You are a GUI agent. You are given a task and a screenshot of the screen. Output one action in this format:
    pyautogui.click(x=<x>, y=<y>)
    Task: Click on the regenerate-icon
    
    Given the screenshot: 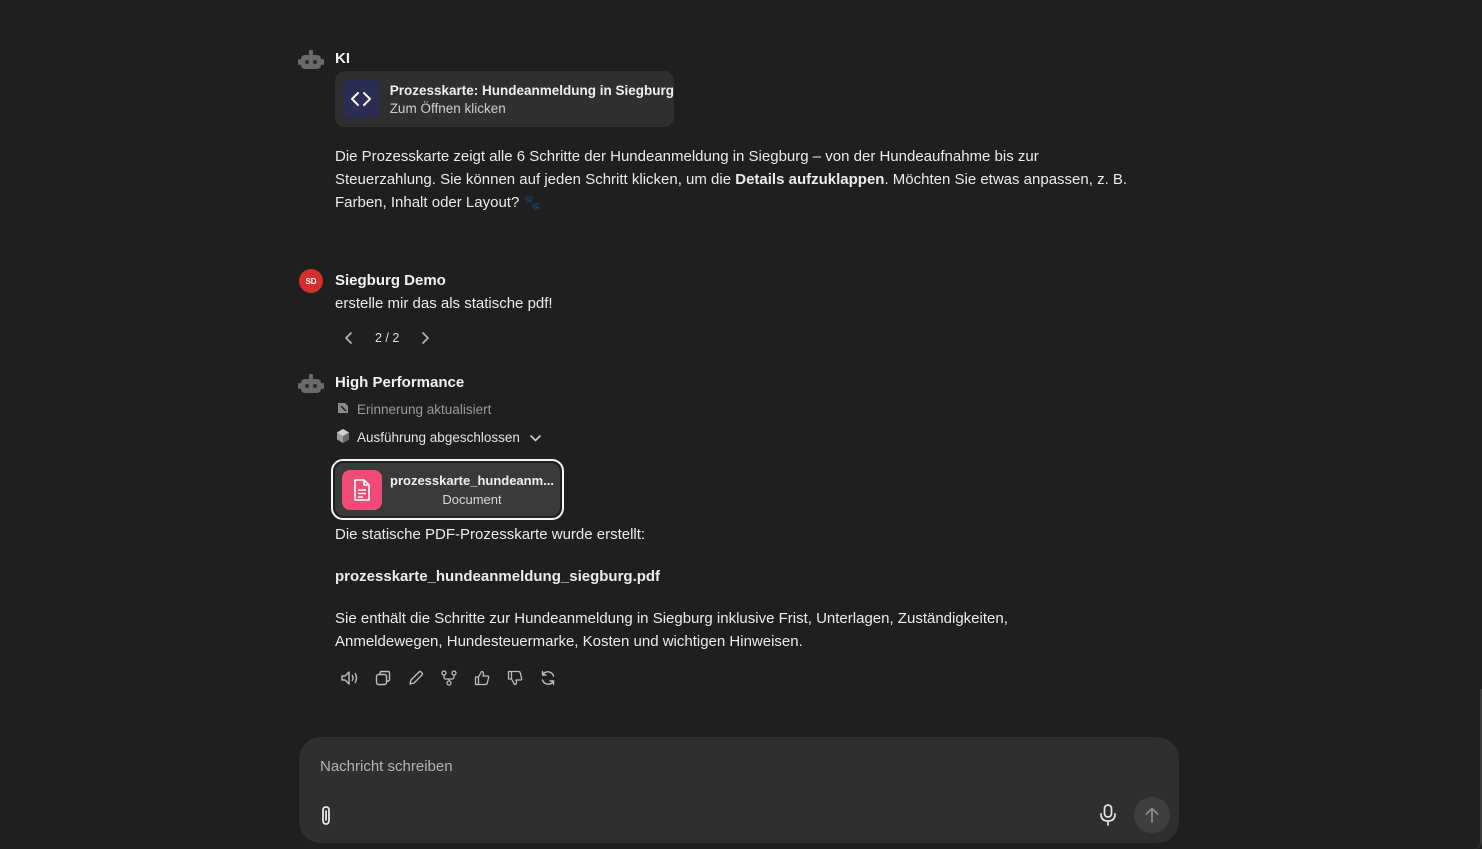 What is the action you would take?
    pyautogui.click(x=547, y=677)
    